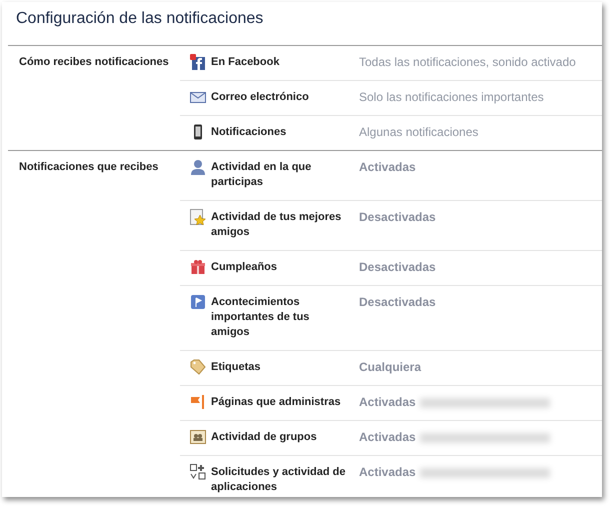 The width and height of the screenshot is (612, 512). Describe the element at coordinates (198, 367) in the screenshot. I see `tag-icon` at that location.